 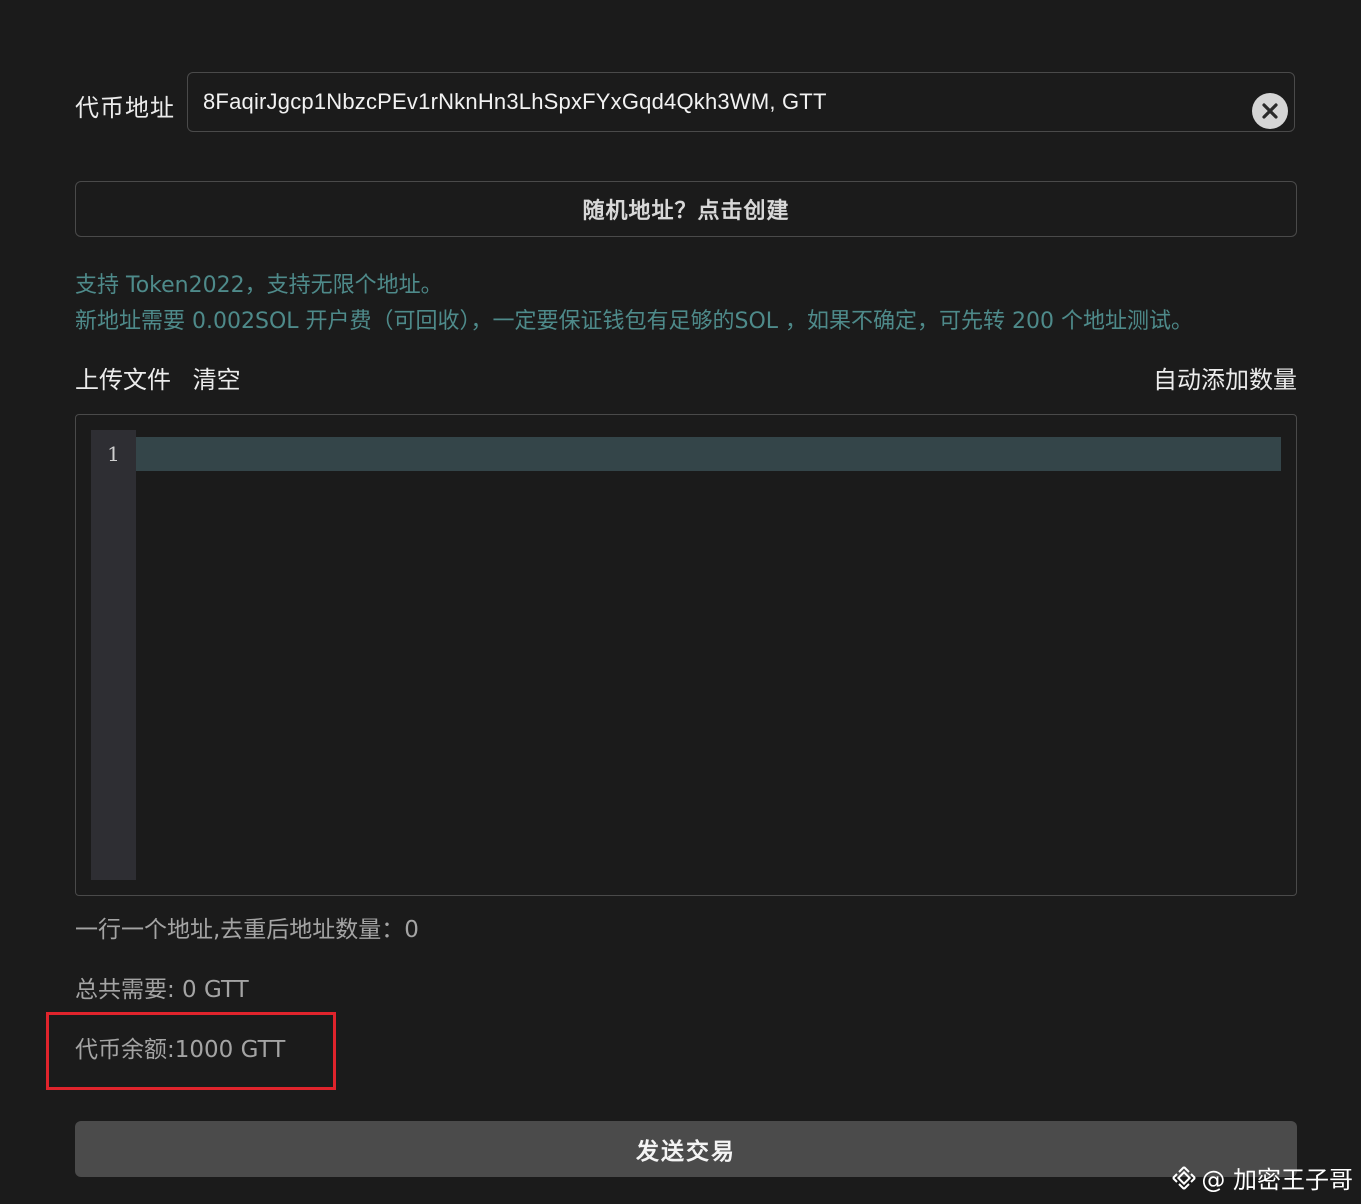 I want to click on active-line, so click(x=708, y=454).